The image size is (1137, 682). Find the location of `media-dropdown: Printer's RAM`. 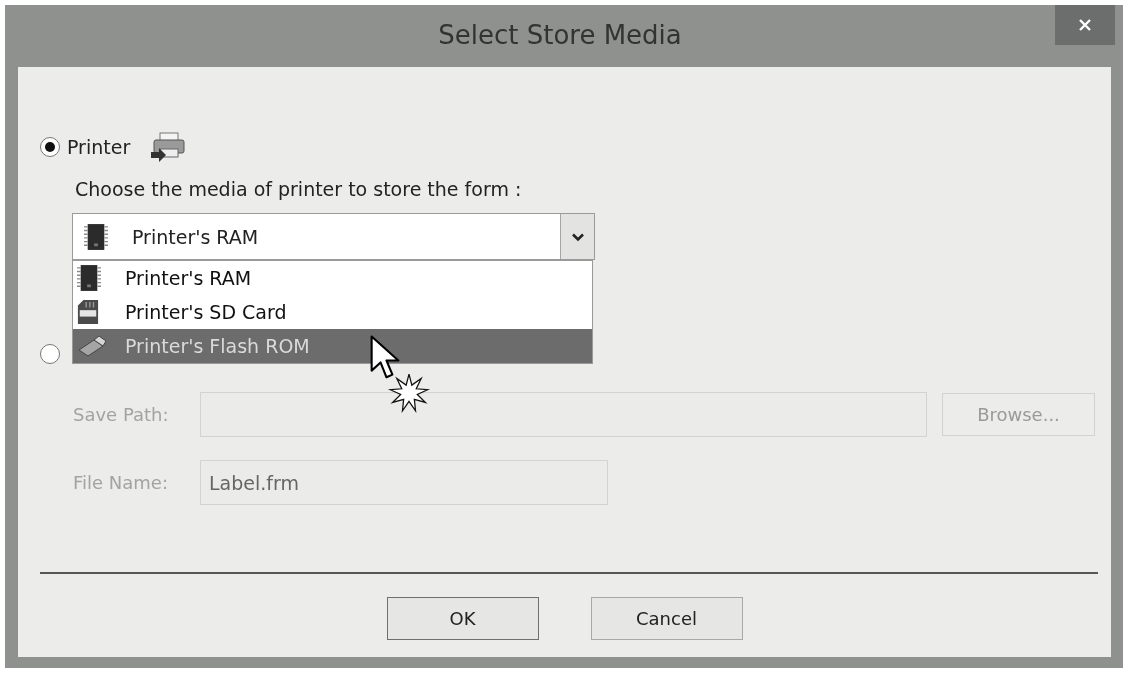

media-dropdown: Printer's RAM is located at coordinates (333, 236).